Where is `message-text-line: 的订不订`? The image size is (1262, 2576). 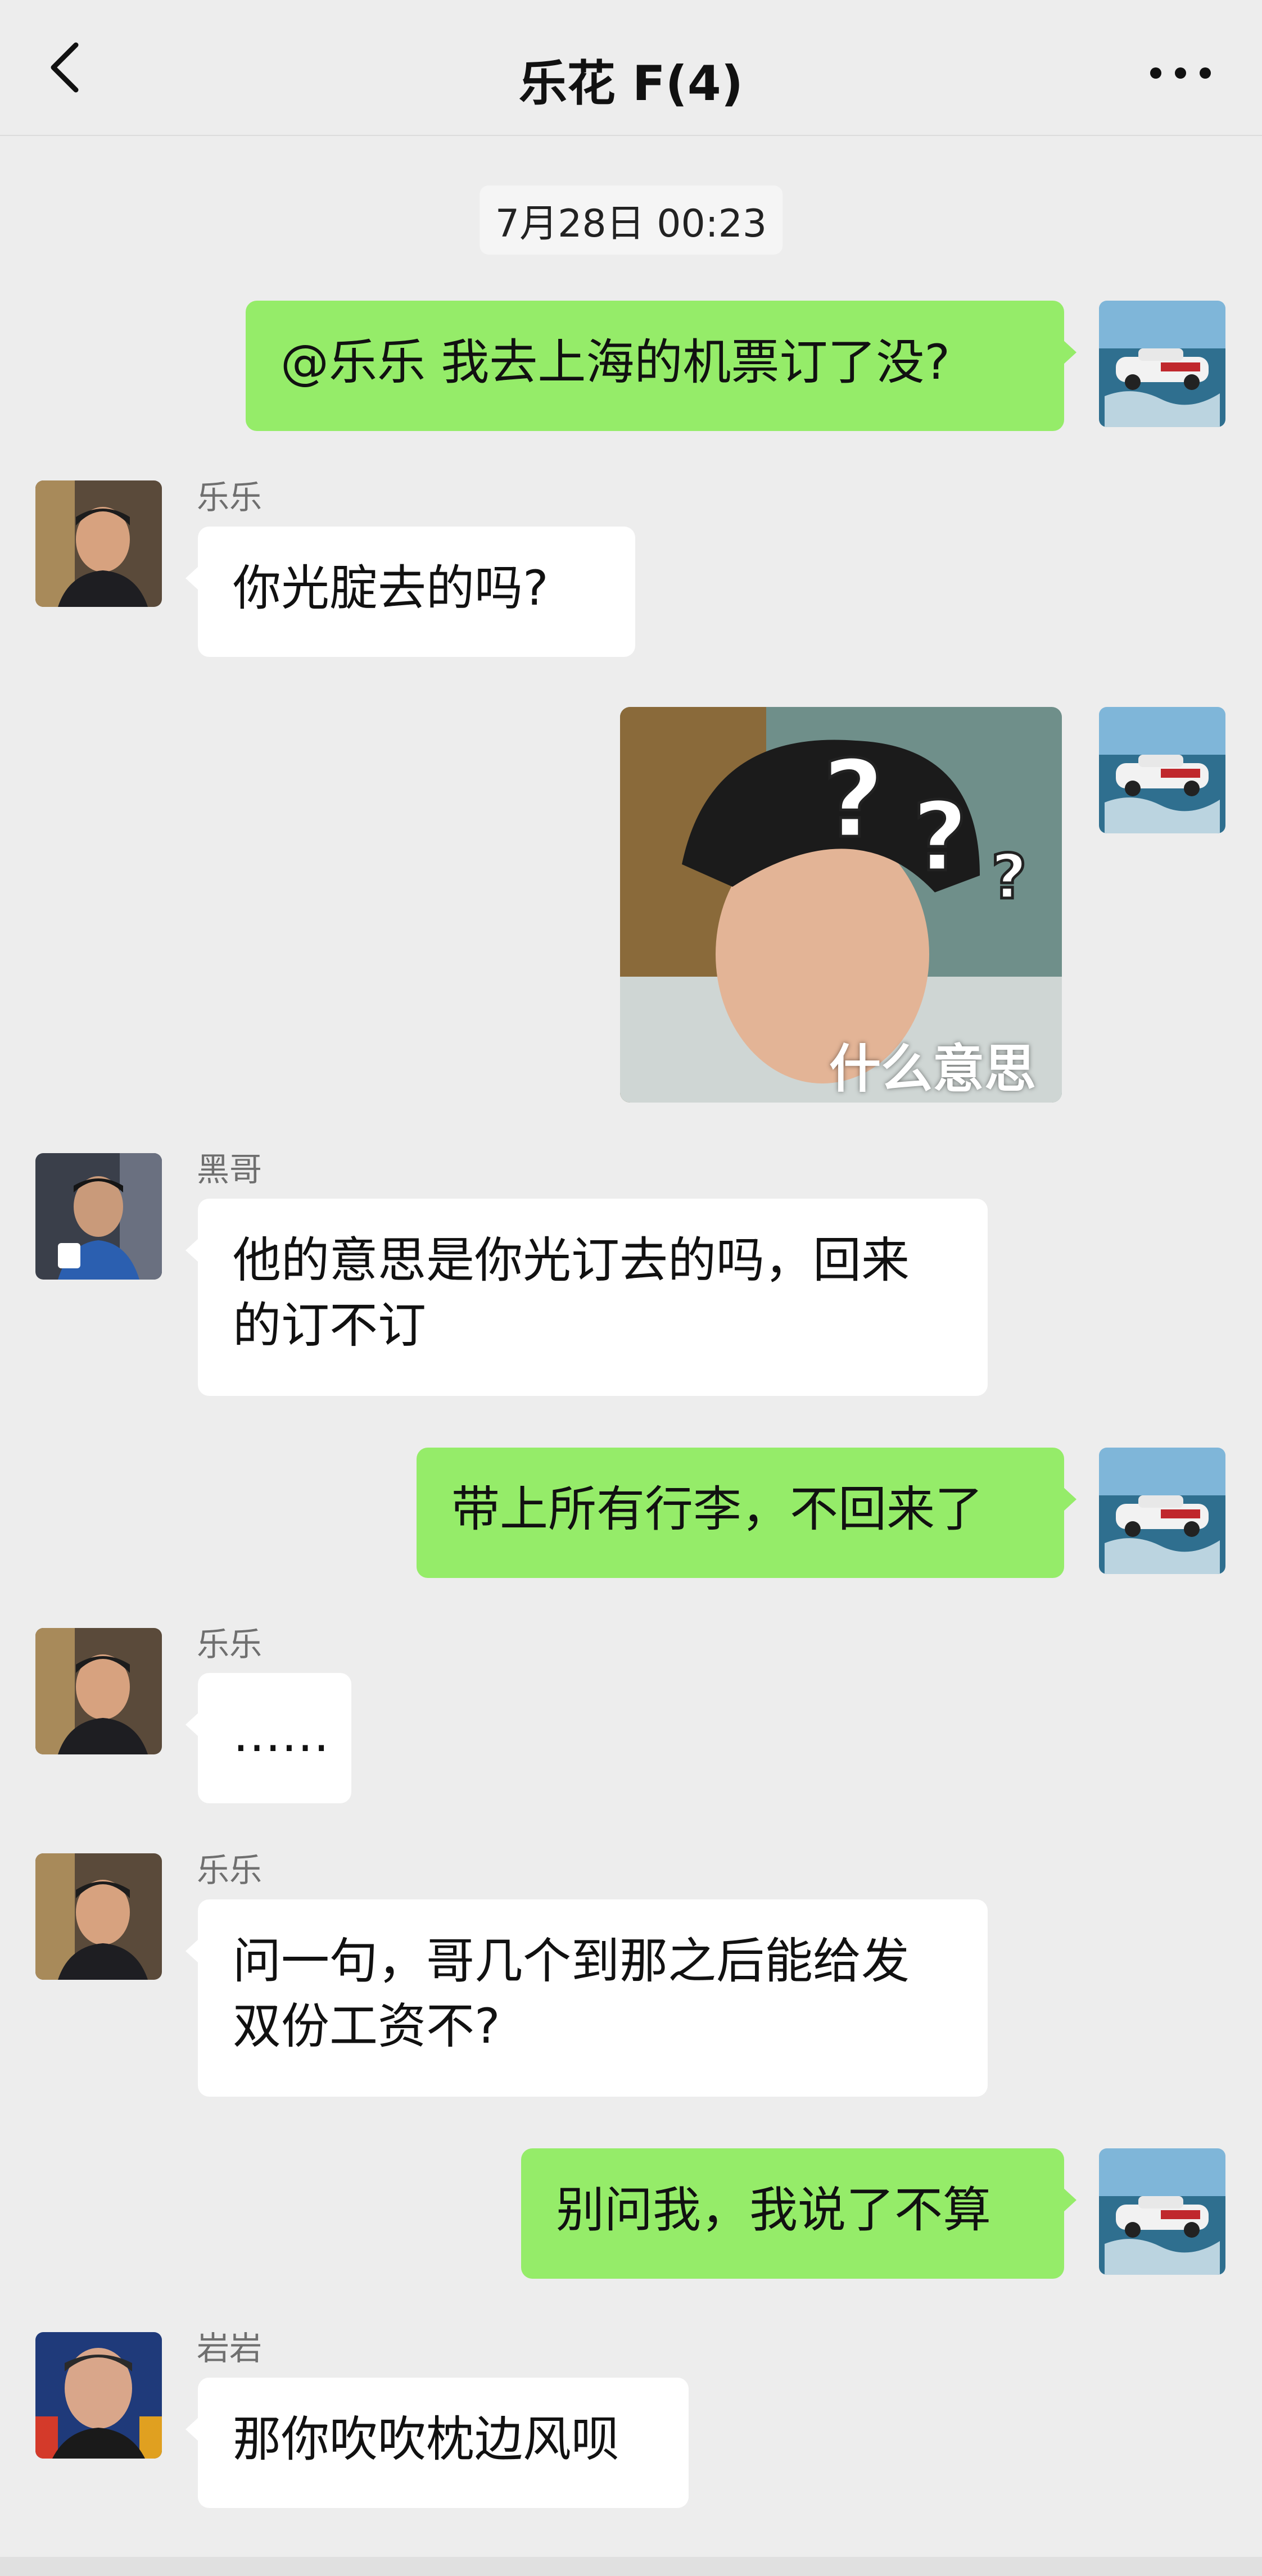
message-text-line: 的订不订 is located at coordinates (329, 1326).